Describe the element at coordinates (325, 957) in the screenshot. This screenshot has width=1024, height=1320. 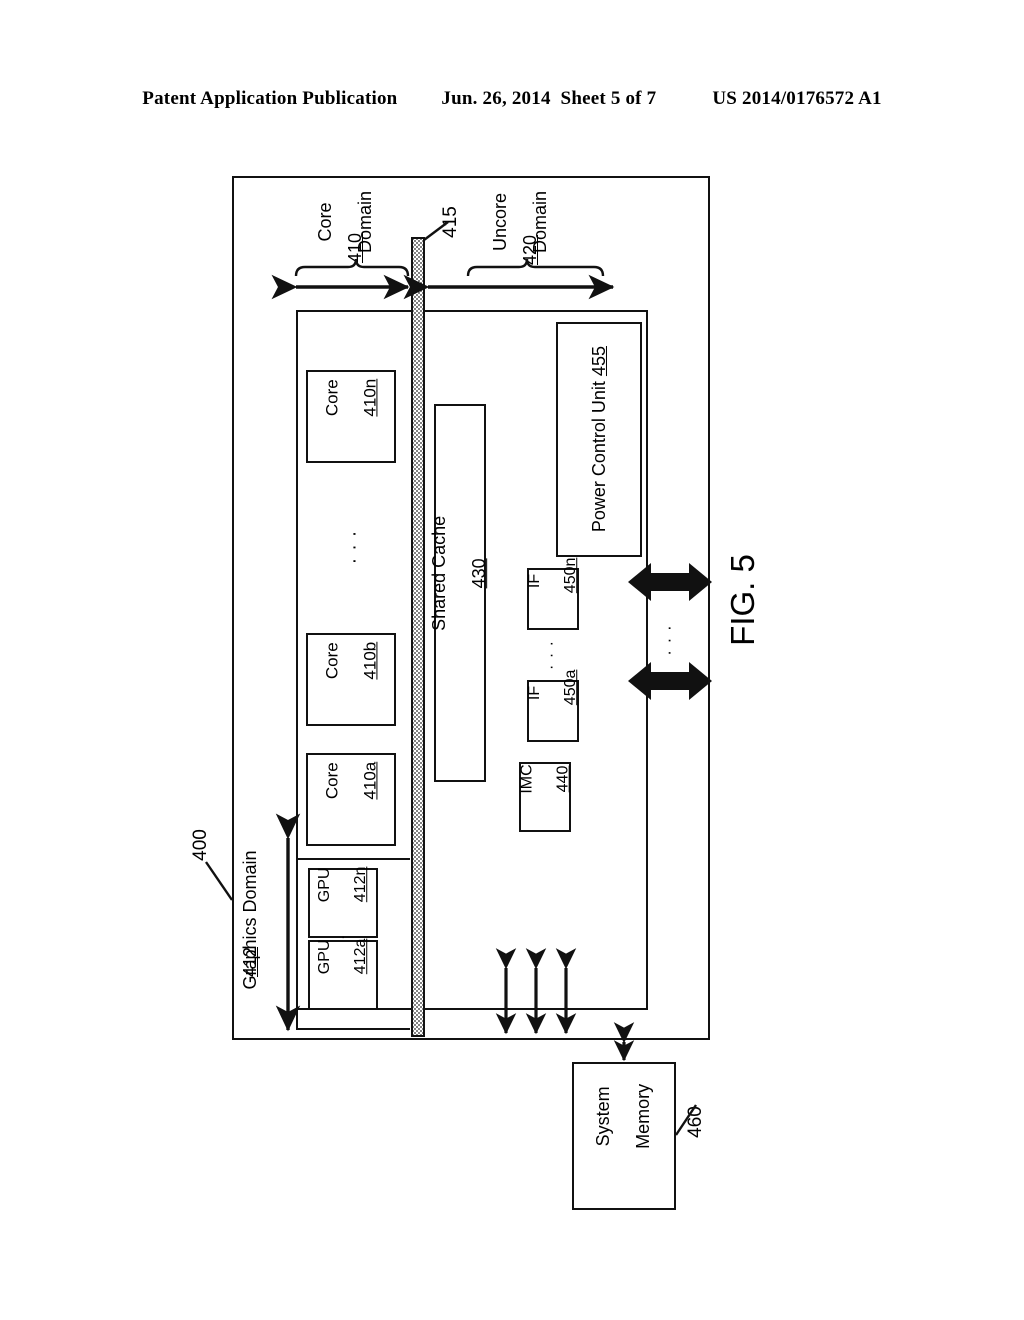
I see `gpu-412a-name: GPU` at that location.